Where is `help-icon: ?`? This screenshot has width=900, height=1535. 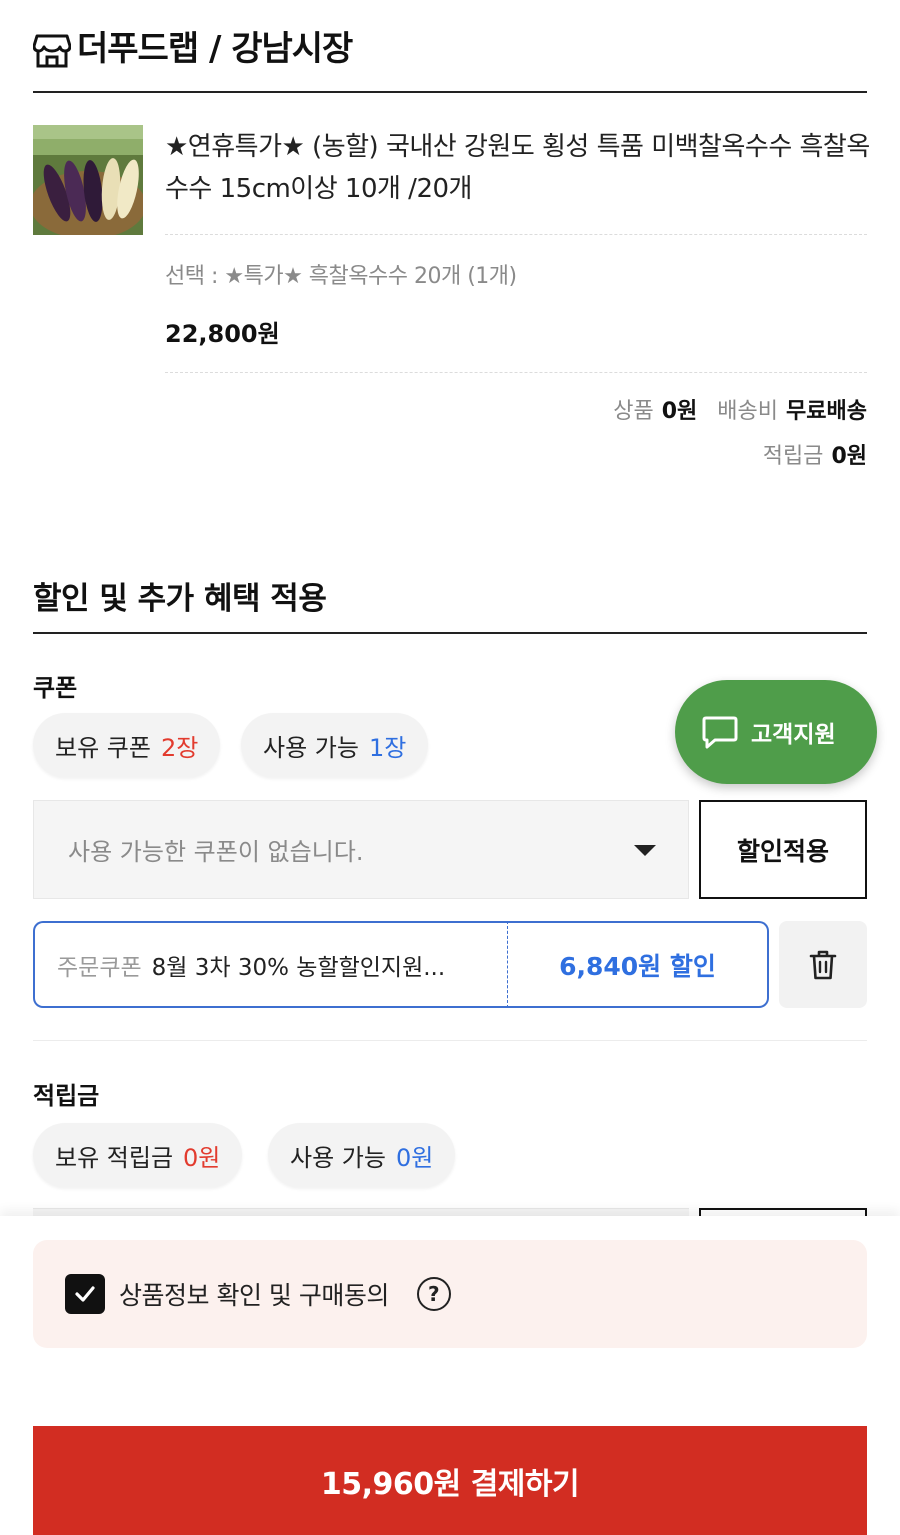
help-icon: ? is located at coordinates (433, 1294).